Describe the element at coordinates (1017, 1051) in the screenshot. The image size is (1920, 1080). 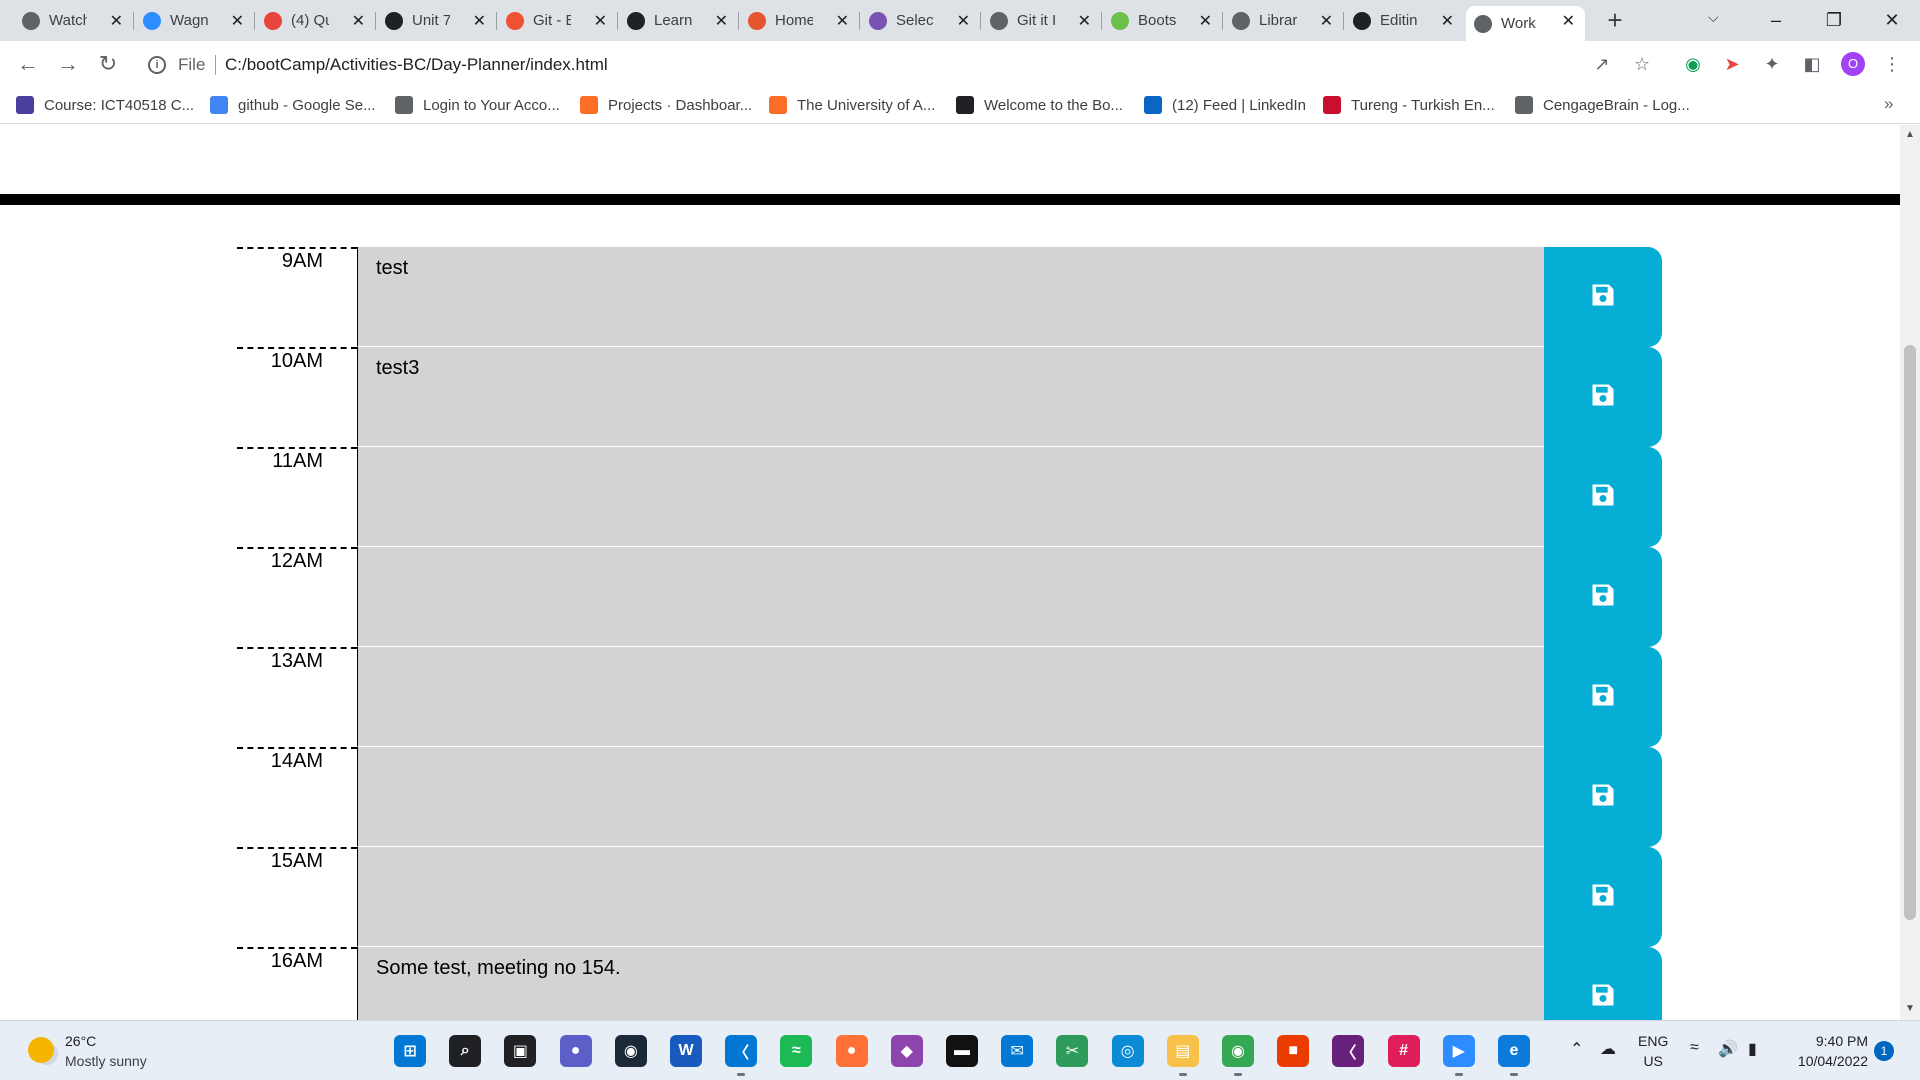
I see `mail-icon: ✉` at that location.